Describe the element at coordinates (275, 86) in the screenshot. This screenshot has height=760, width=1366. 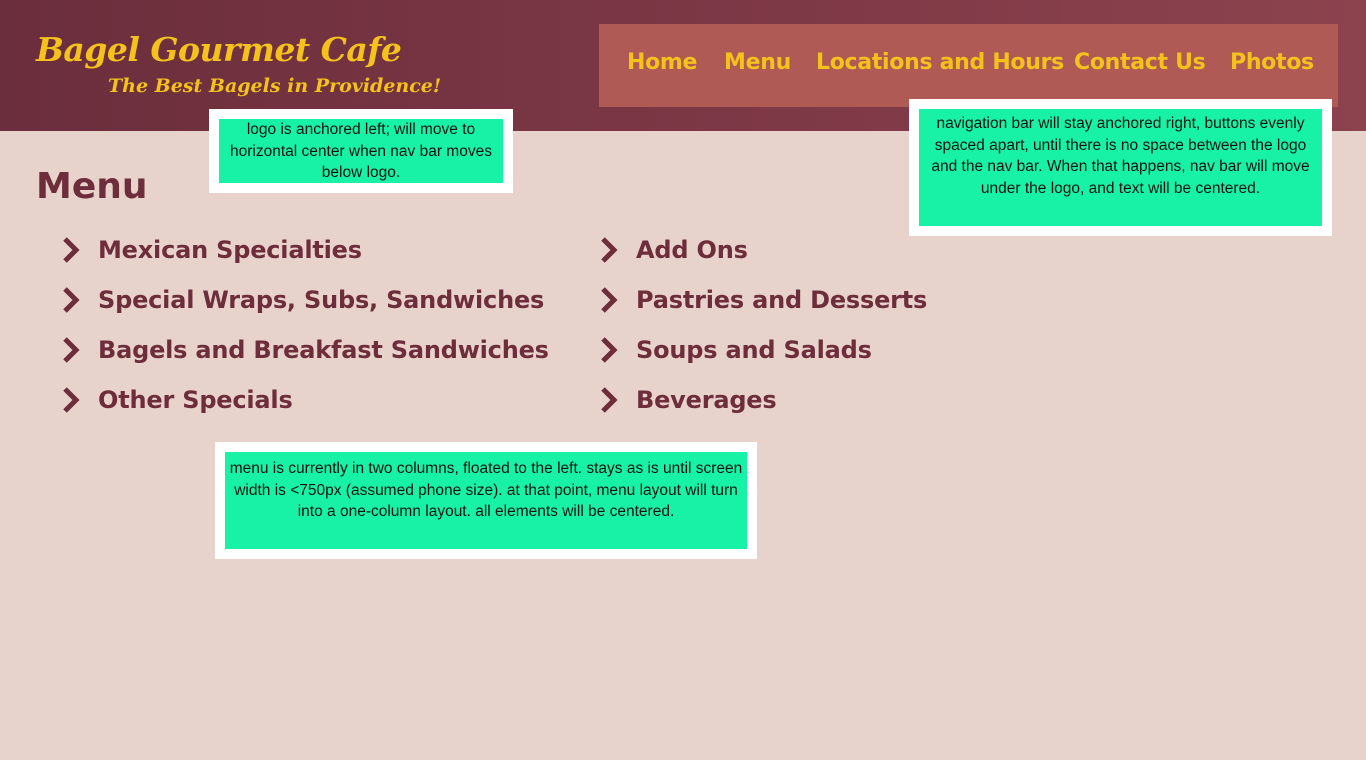
I see `logo-tagline: The Best Bagels in Providence!` at that location.